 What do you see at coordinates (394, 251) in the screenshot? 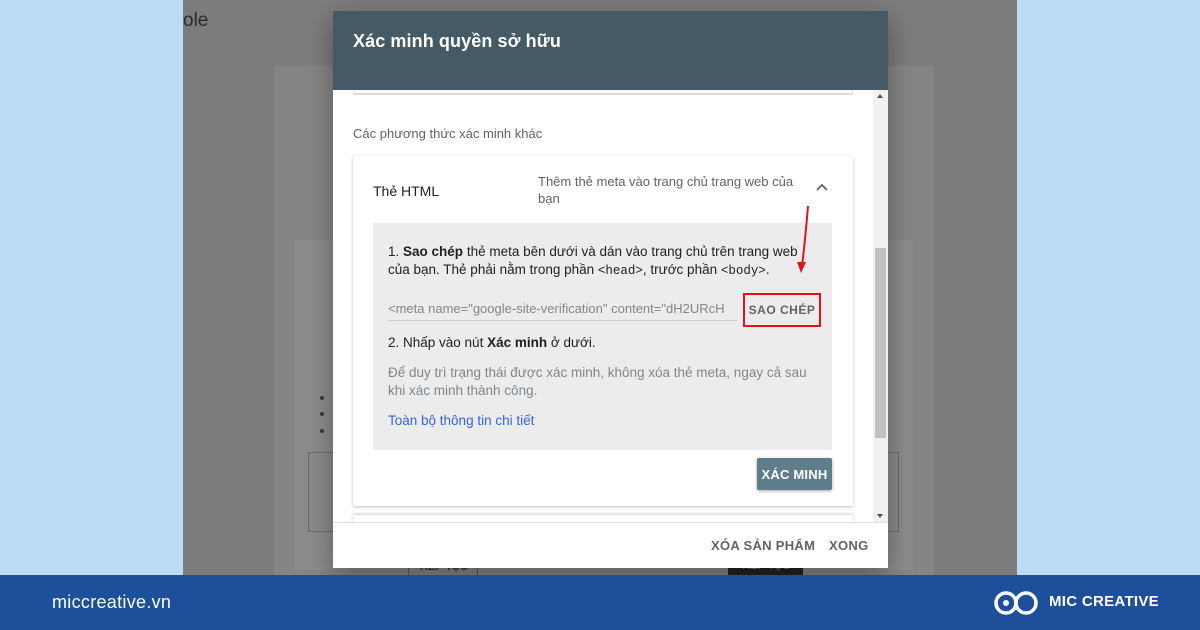
I see `step-number: 1.` at bounding box center [394, 251].